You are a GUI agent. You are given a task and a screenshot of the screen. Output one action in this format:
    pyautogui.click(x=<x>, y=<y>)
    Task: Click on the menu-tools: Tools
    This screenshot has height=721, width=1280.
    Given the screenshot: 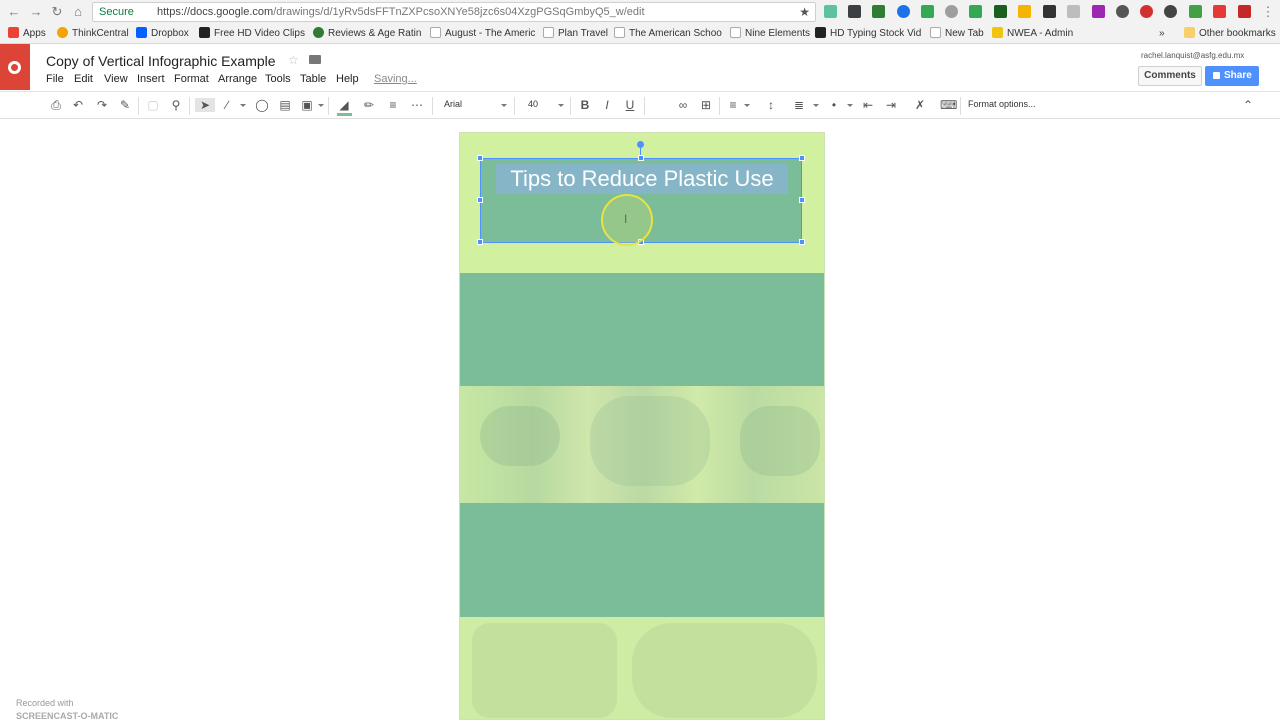 What is the action you would take?
    pyautogui.click(x=278, y=79)
    